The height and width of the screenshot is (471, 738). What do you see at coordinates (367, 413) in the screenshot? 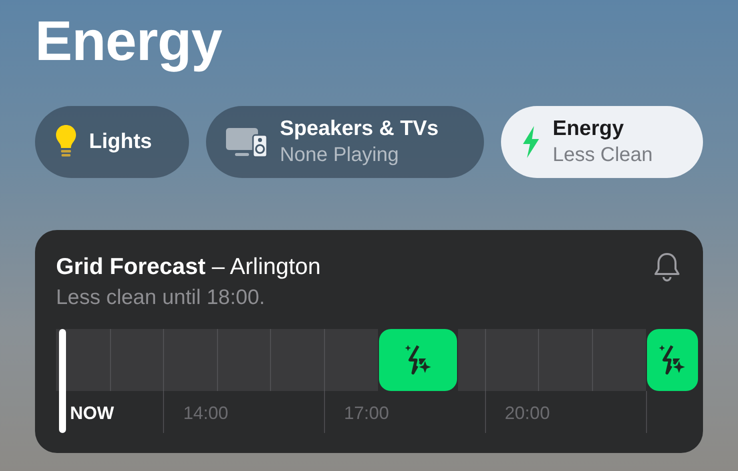
I see `time-label: 17:00` at bounding box center [367, 413].